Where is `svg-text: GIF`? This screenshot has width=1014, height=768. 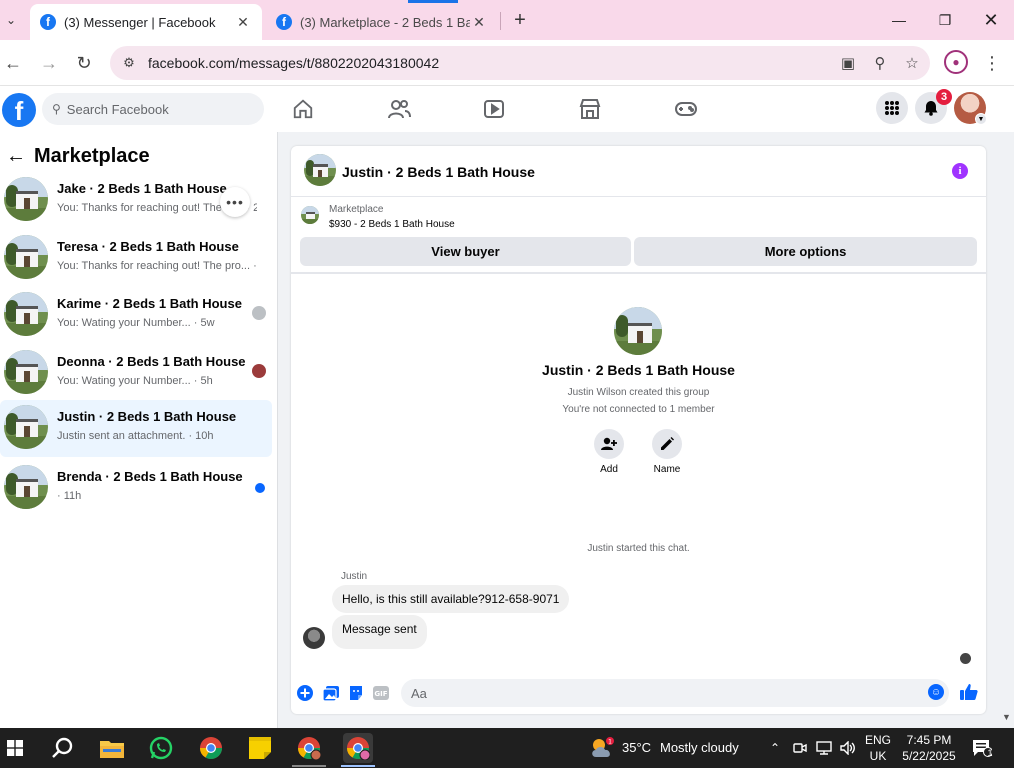
svg-text: GIF is located at coordinates (380, 694).